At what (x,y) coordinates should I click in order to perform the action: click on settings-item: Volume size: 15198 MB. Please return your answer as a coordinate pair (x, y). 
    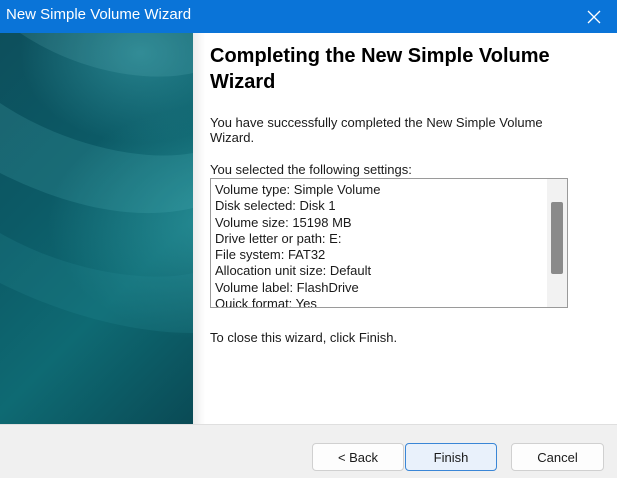
    Looking at the image, I should click on (283, 222).